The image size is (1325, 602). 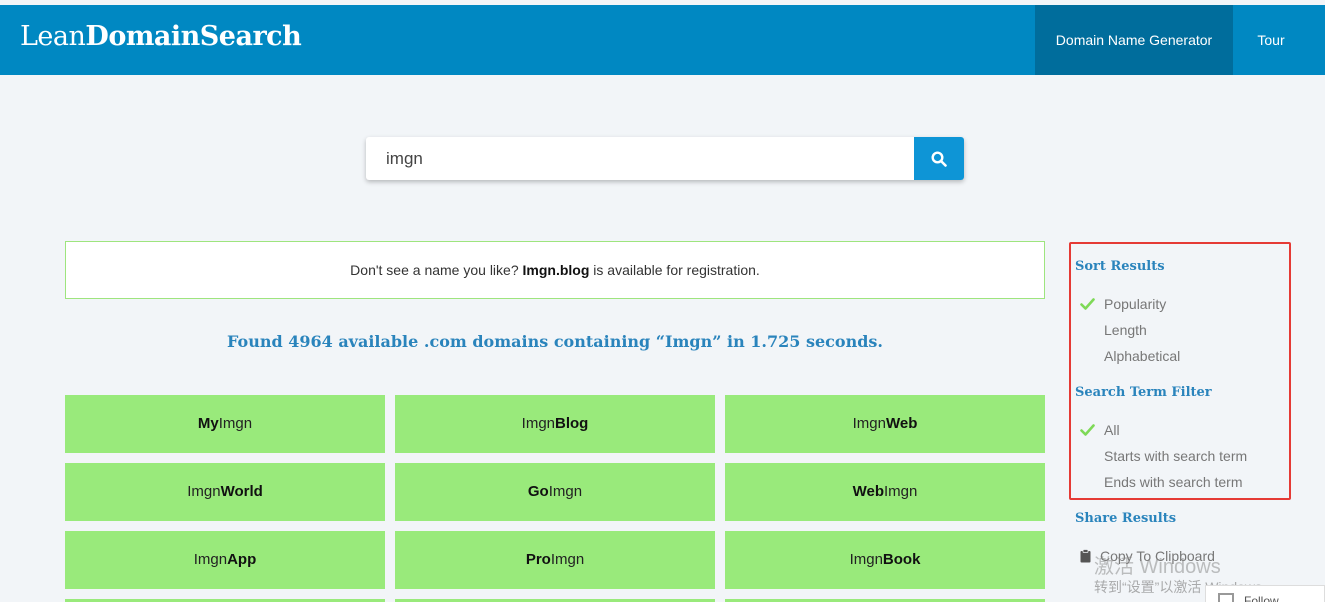 I want to click on notice-domain-link: Imgn.blog, so click(x=556, y=270).